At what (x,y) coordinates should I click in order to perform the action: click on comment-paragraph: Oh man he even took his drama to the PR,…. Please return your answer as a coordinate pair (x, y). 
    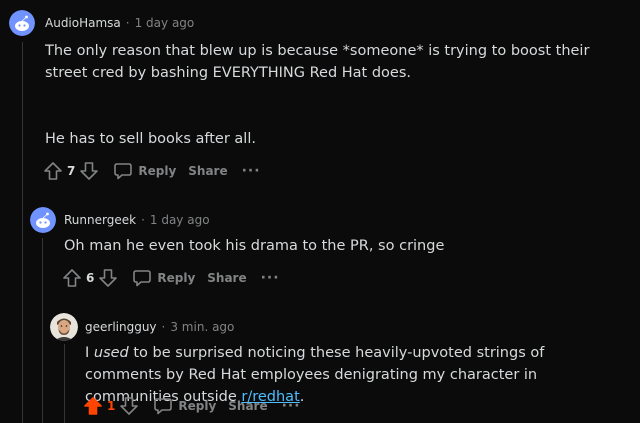
    Looking at the image, I should click on (254, 246).